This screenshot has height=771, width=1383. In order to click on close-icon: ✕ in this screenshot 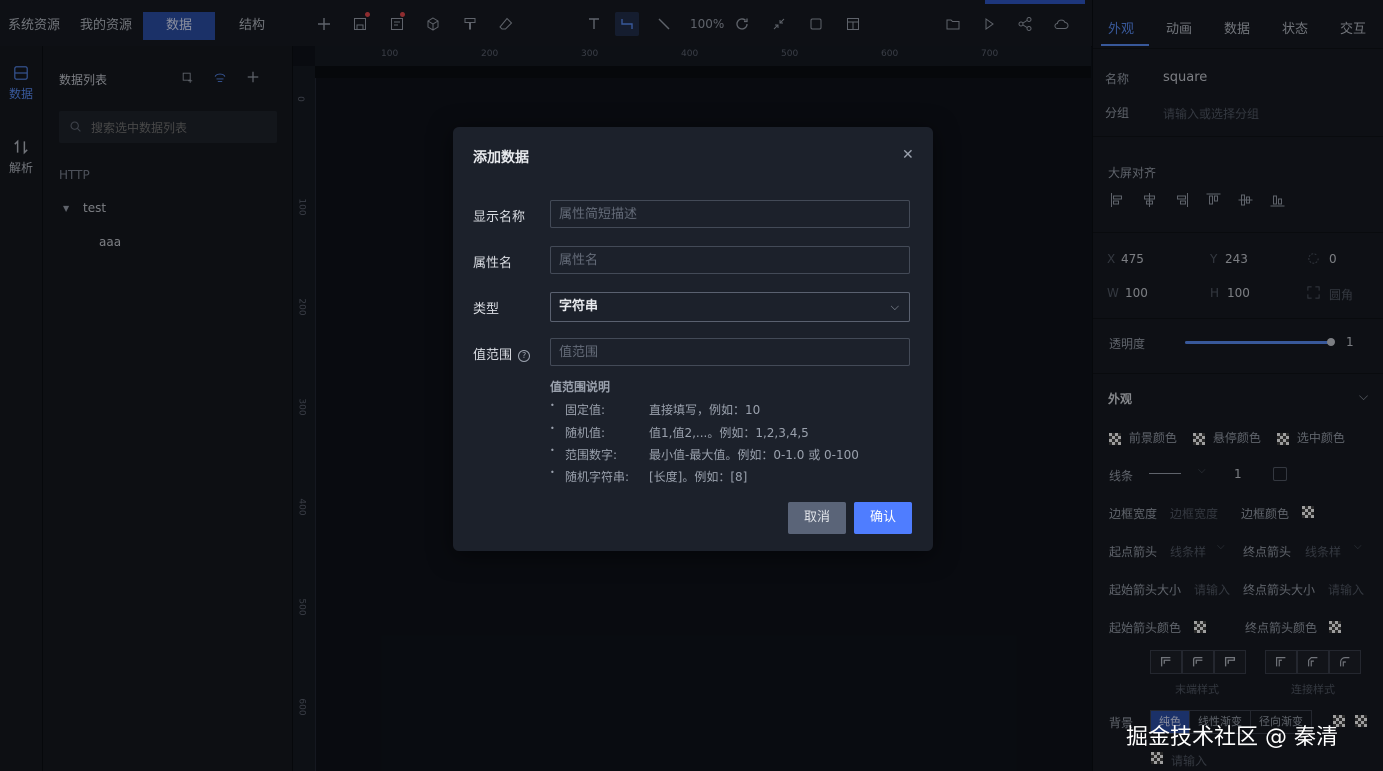, I will do `click(908, 155)`.